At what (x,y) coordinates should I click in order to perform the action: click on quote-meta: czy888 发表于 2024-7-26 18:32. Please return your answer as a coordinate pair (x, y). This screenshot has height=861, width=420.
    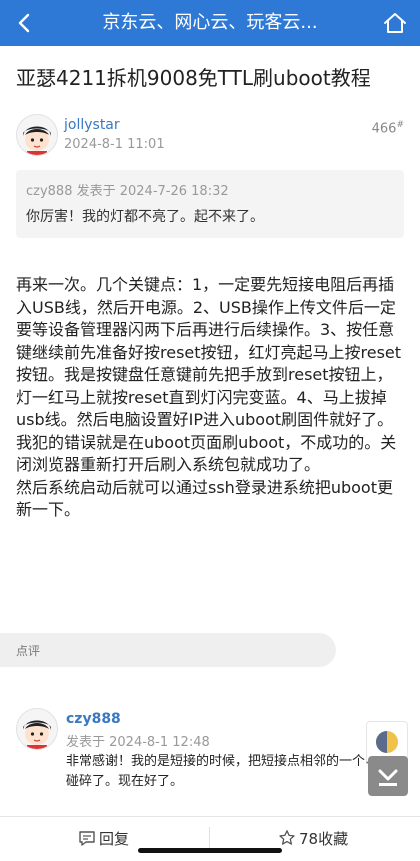
    Looking at the image, I should click on (127, 191).